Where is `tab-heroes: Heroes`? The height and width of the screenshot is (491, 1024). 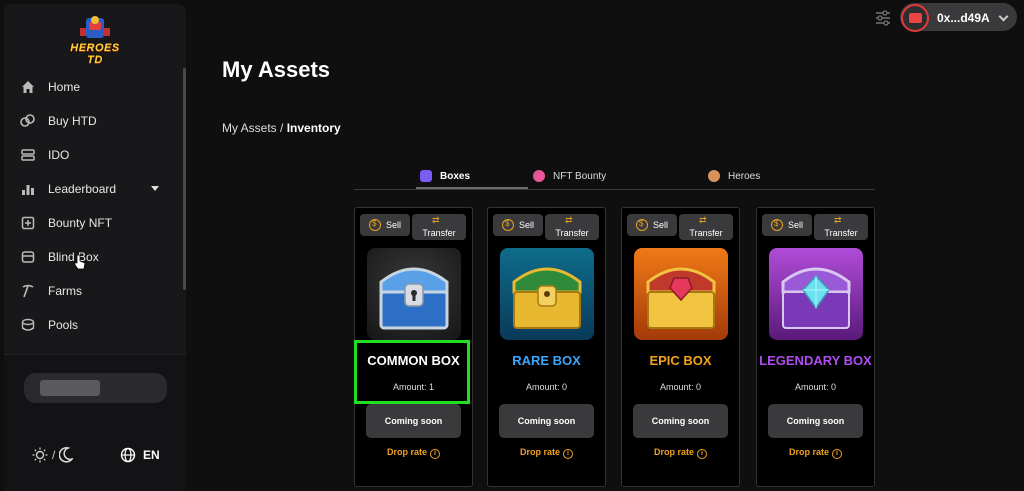
tab-heroes: Heroes is located at coordinates (734, 176).